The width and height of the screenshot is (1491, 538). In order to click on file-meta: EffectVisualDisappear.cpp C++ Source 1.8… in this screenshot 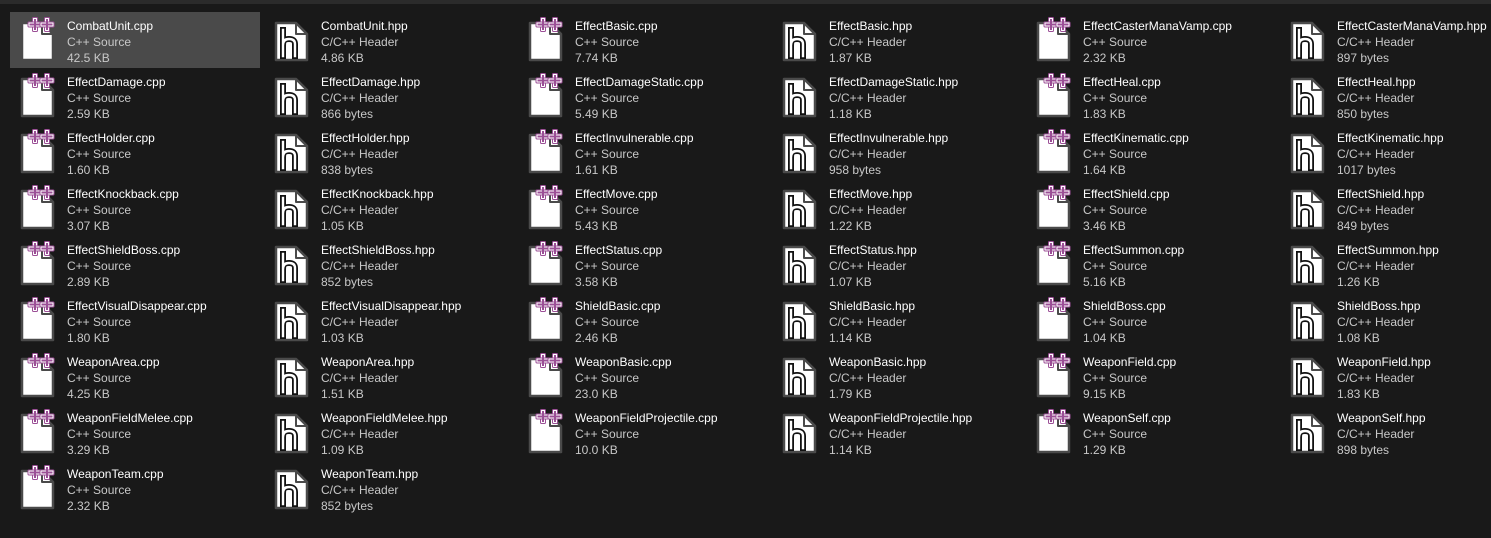, I will do `click(137, 322)`.